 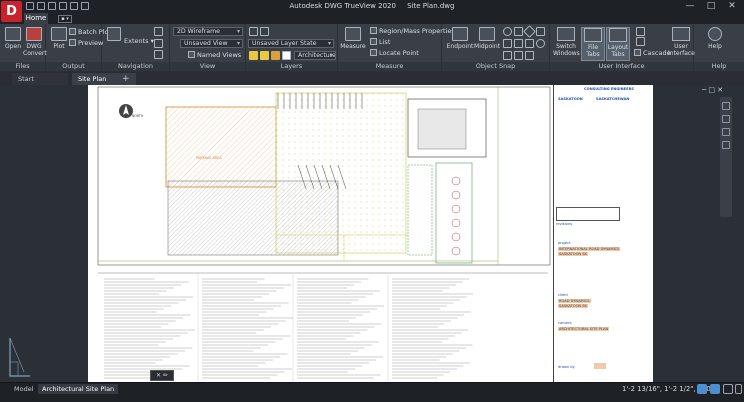 I want to click on consultant-province: SASKATCHEWAN, so click(x=613, y=99).